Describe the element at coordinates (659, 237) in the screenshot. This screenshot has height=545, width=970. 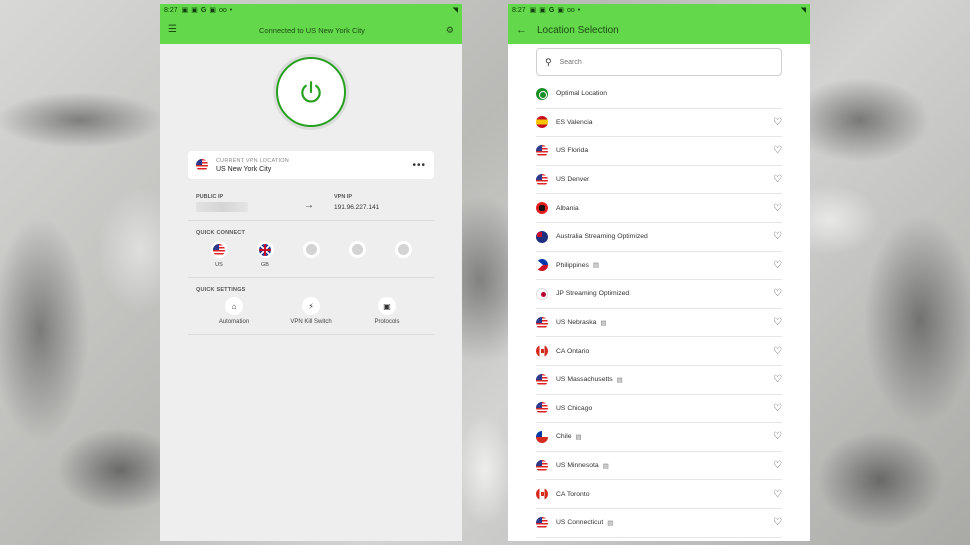
I see `location-row: Australia Streaming Optimized ♡` at that location.